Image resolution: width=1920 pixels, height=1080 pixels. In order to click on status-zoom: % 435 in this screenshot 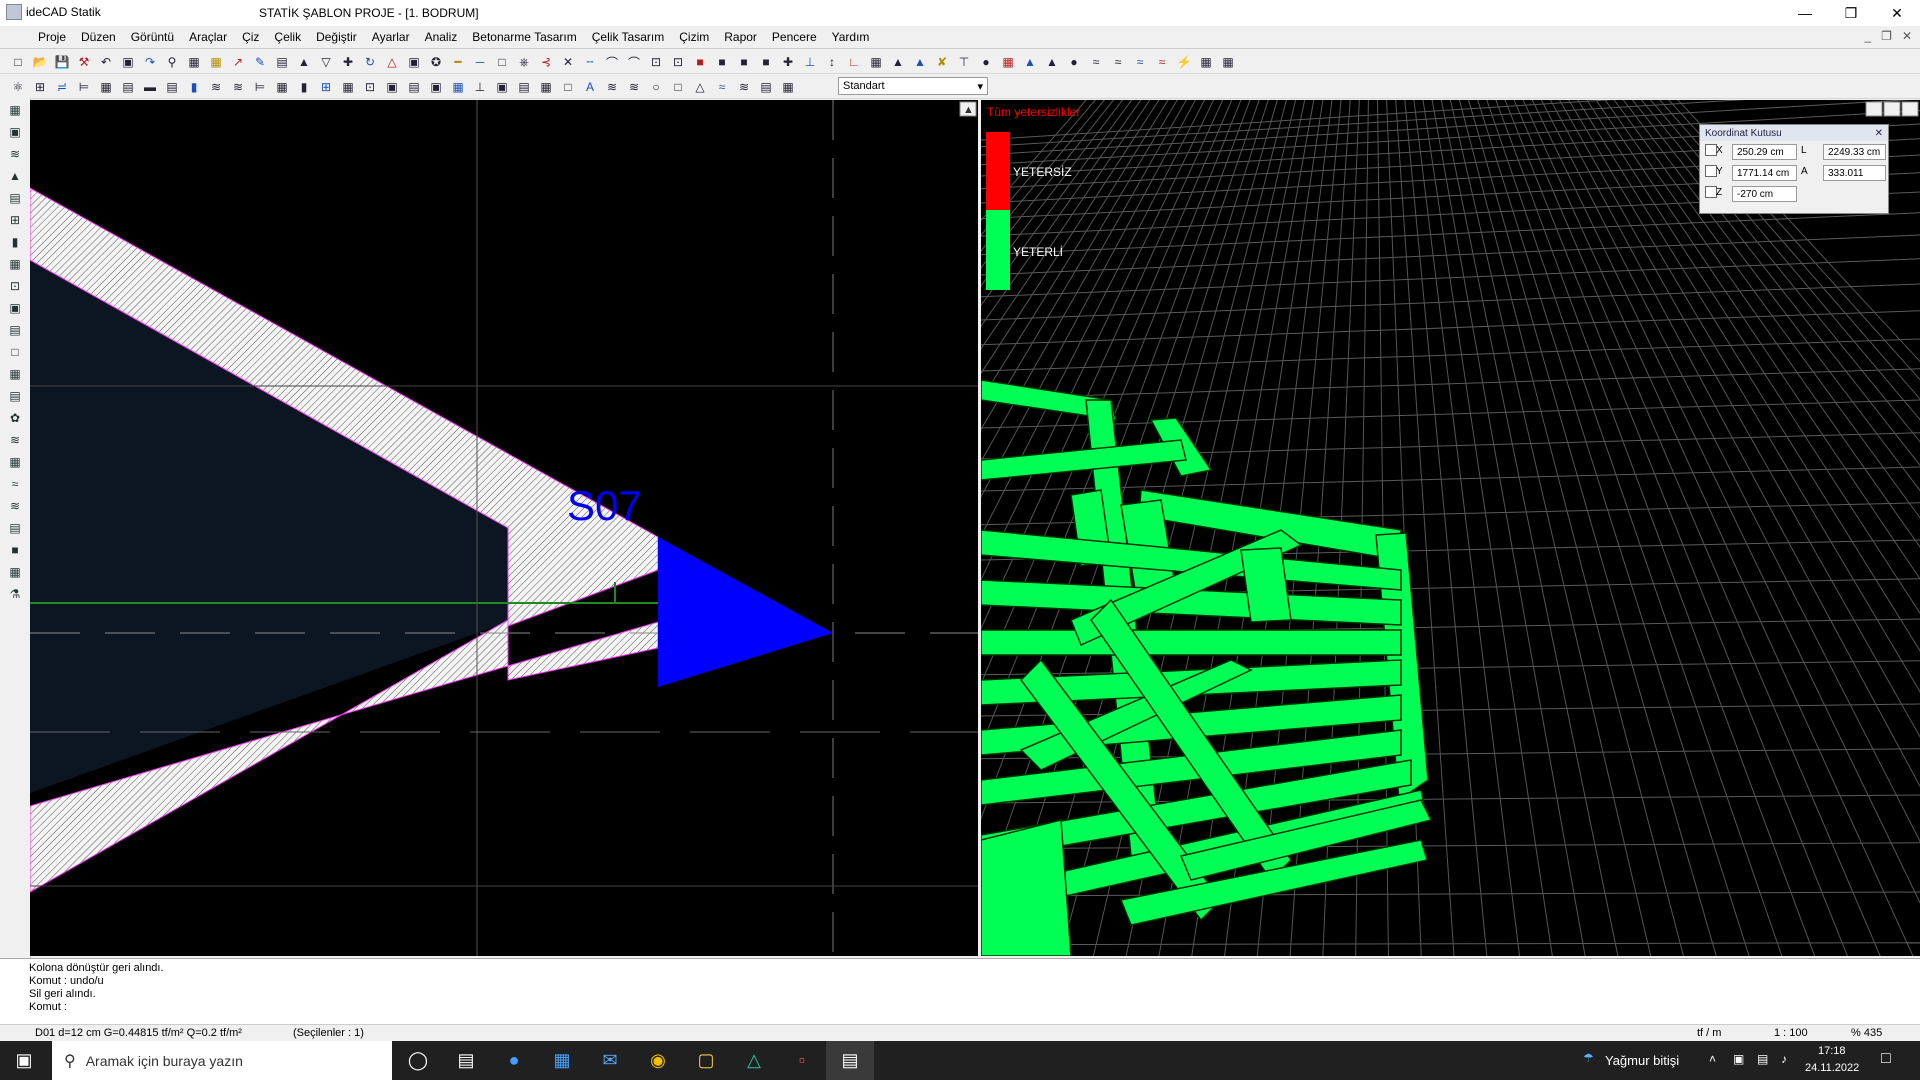, I will do `click(1866, 1033)`.